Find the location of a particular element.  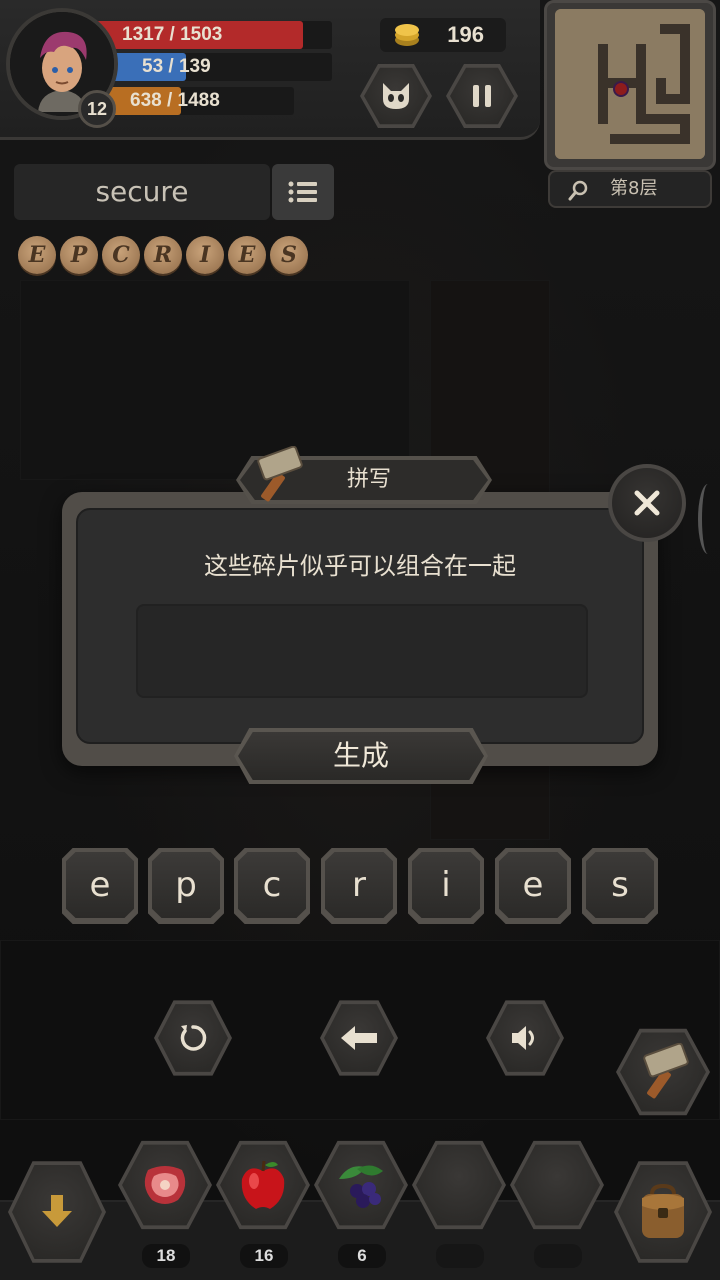

letter-tile-label: i is located at coordinates (446, 885).